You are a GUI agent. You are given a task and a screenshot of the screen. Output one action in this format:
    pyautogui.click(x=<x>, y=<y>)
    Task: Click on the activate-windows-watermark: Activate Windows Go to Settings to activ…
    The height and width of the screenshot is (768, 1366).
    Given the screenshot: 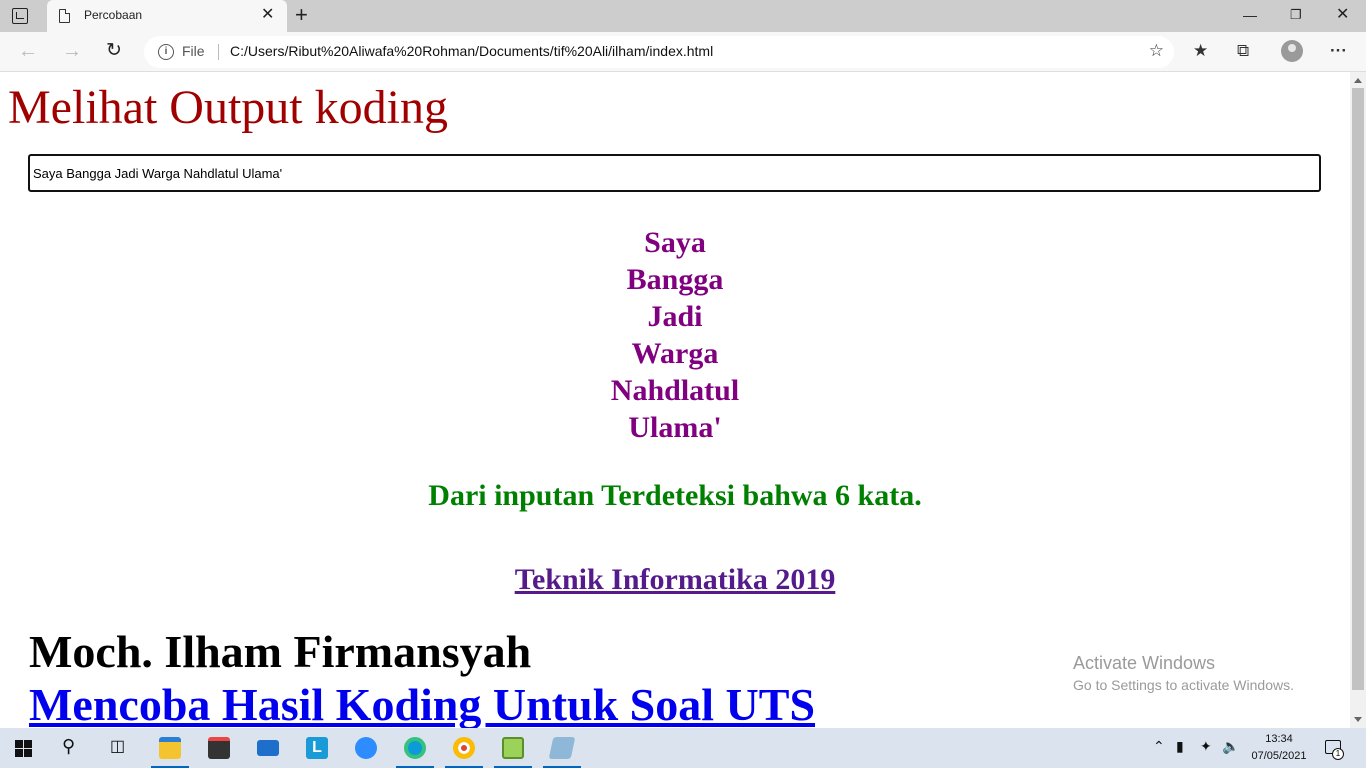 What is the action you would take?
    pyautogui.click(x=1183, y=674)
    